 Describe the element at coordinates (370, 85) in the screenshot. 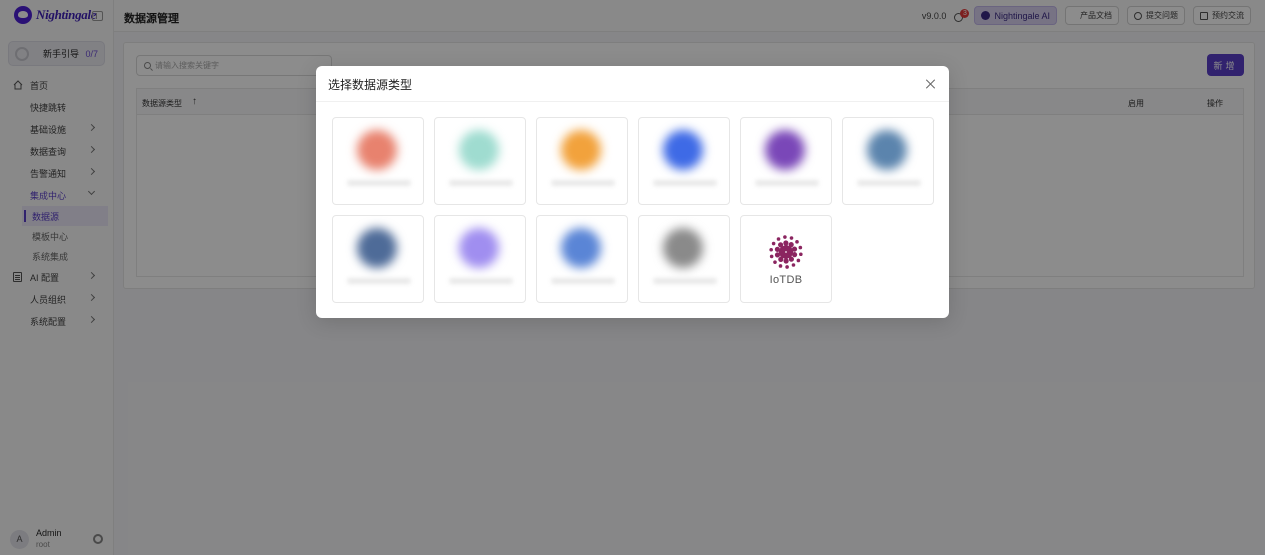

I see `modal-title: 选择数据源类型` at that location.